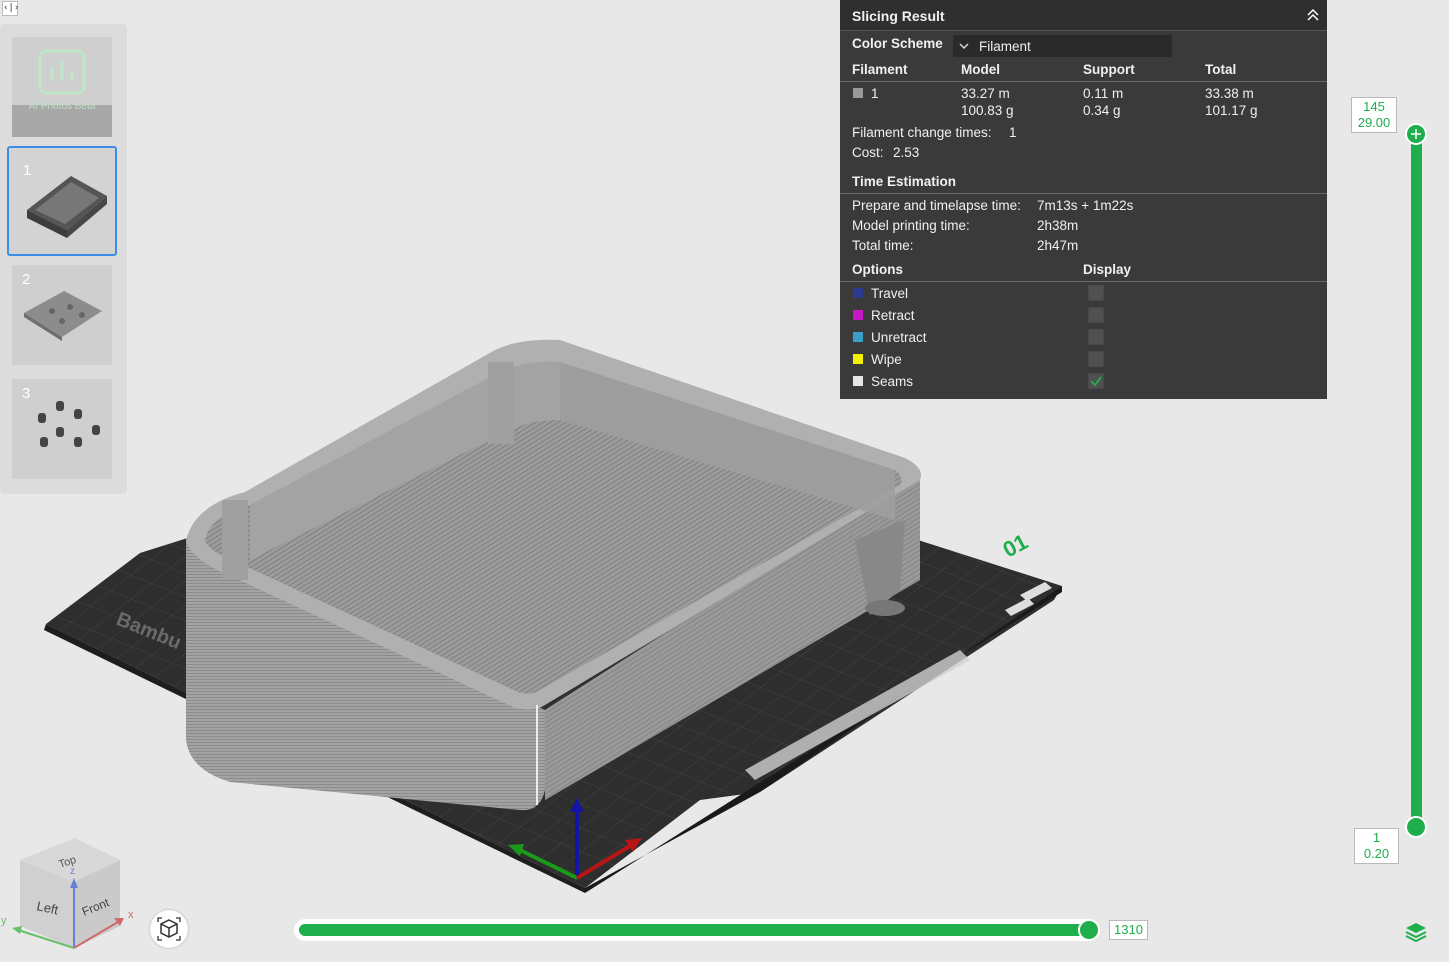 This screenshot has width=1449, height=962. Describe the element at coordinates (1083, 15) in the screenshot. I see `panel-header: Slicing Result` at that location.